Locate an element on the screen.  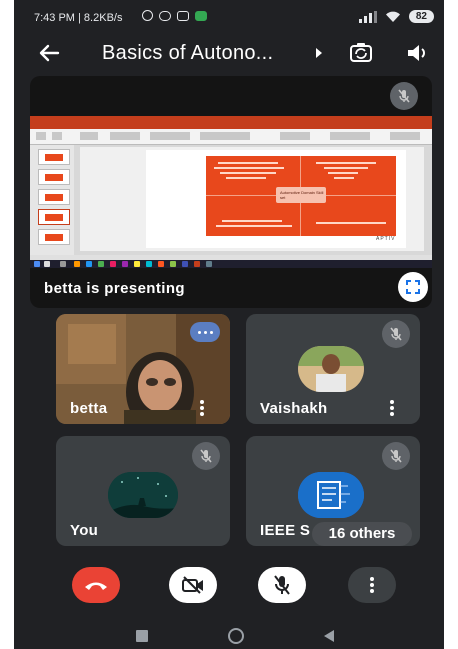
fullscreen-icon is located at coordinates (413, 287).